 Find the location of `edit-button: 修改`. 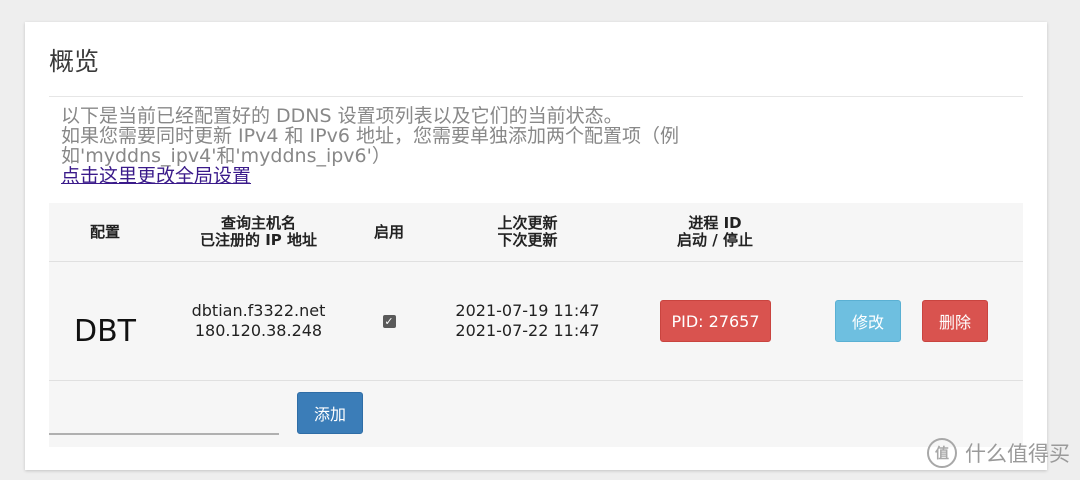

edit-button: 修改 is located at coordinates (868, 321).